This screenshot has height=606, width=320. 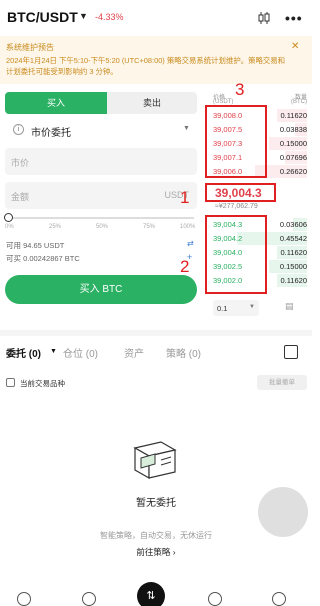 I want to click on tab-orders: 委托 (0), so click(x=23, y=352).